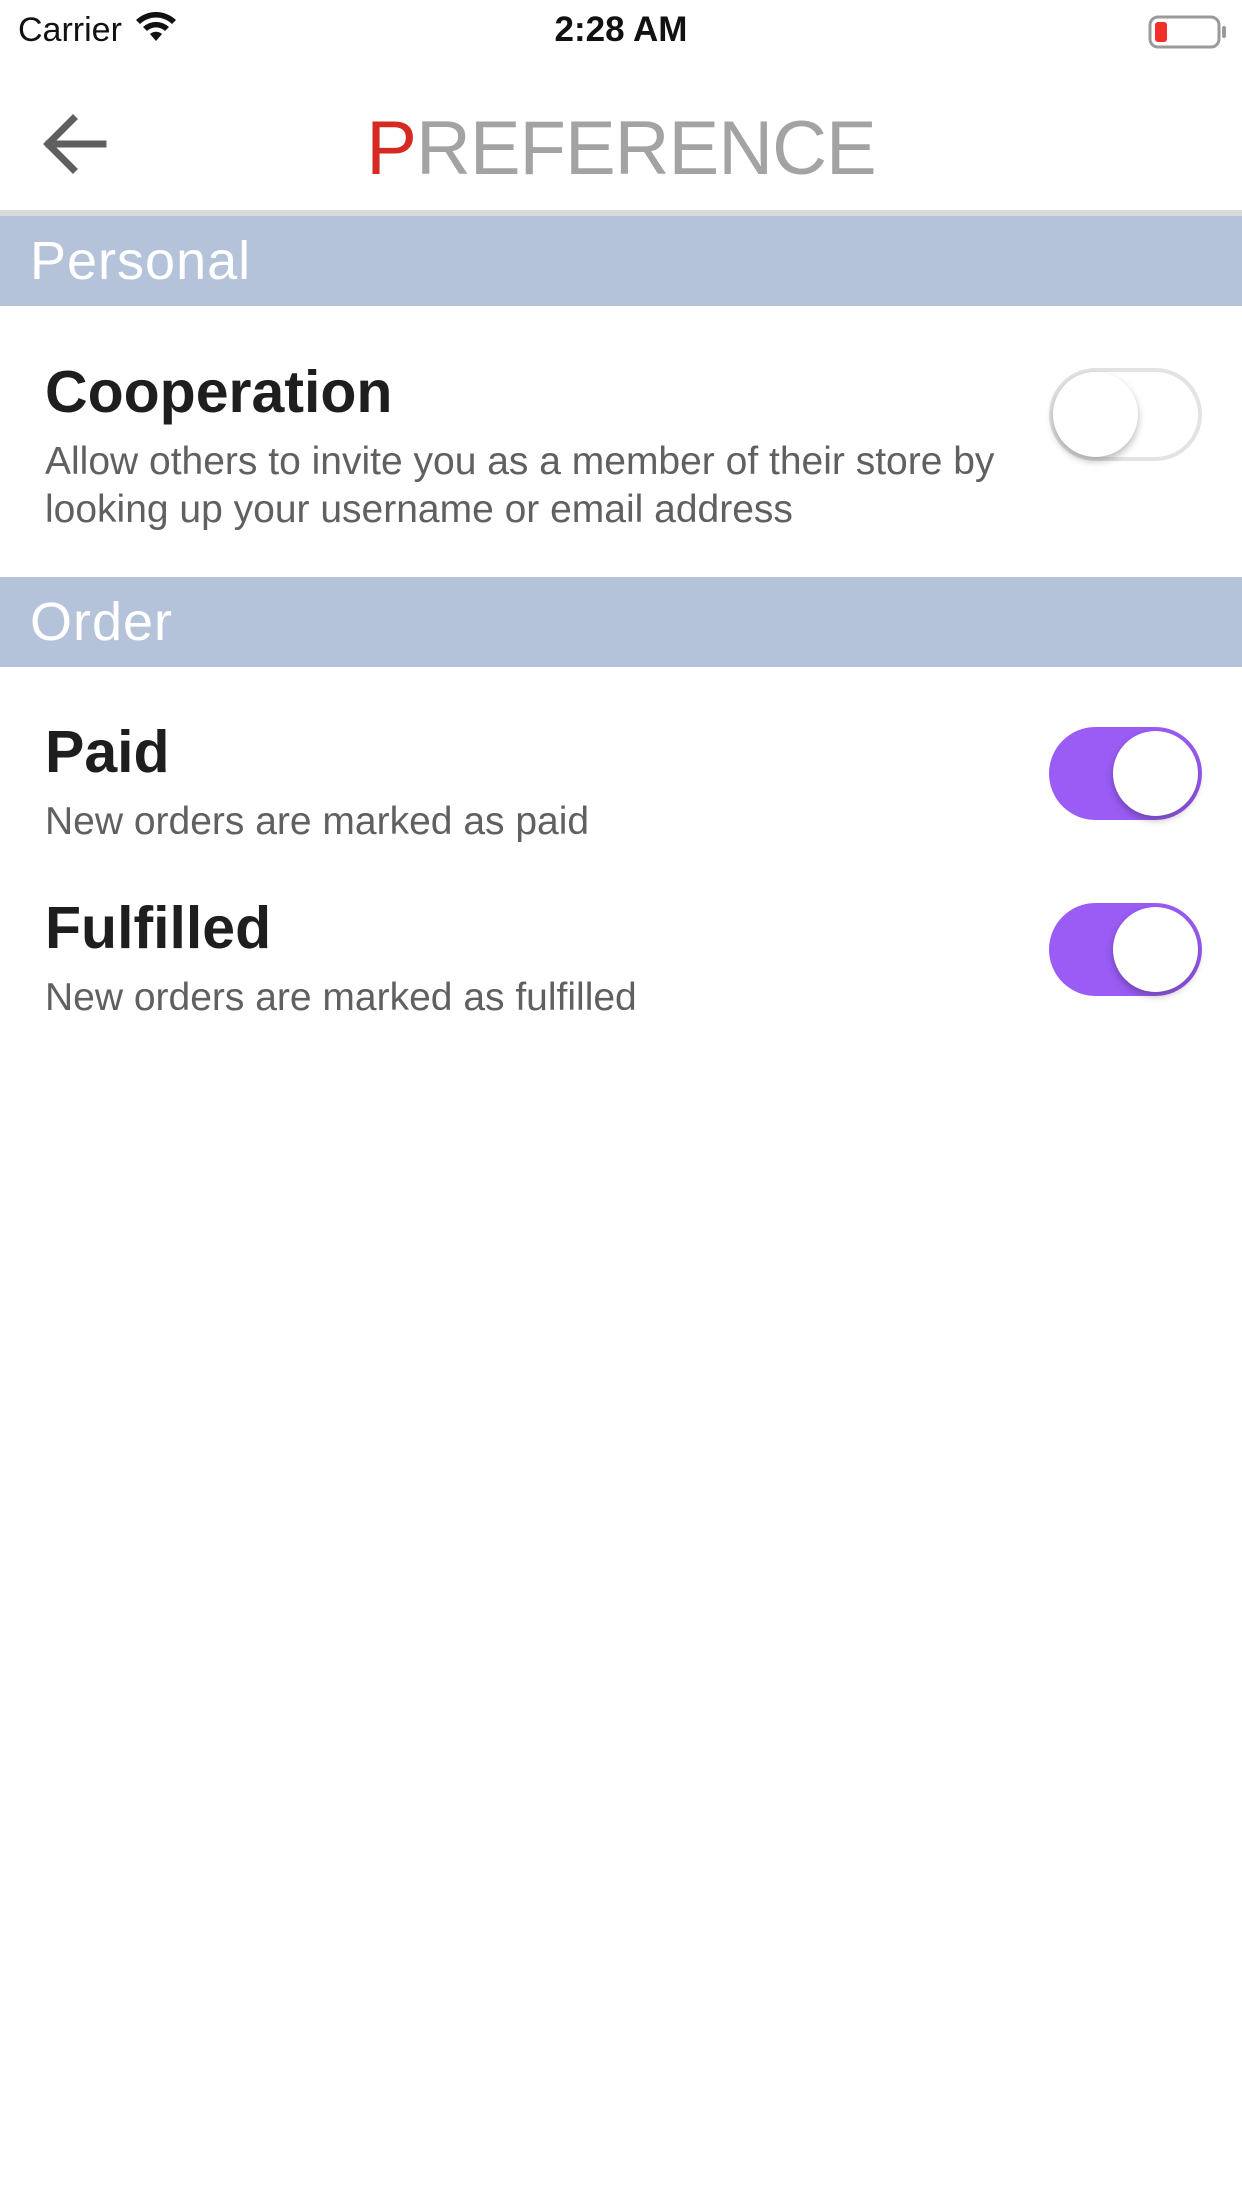 Image resolution: width=1242 pixels, height=2208 pixels. Describe the element at coordinates (219, 392) in the screenshot. I see `setting-title: Cooperation` at that location.